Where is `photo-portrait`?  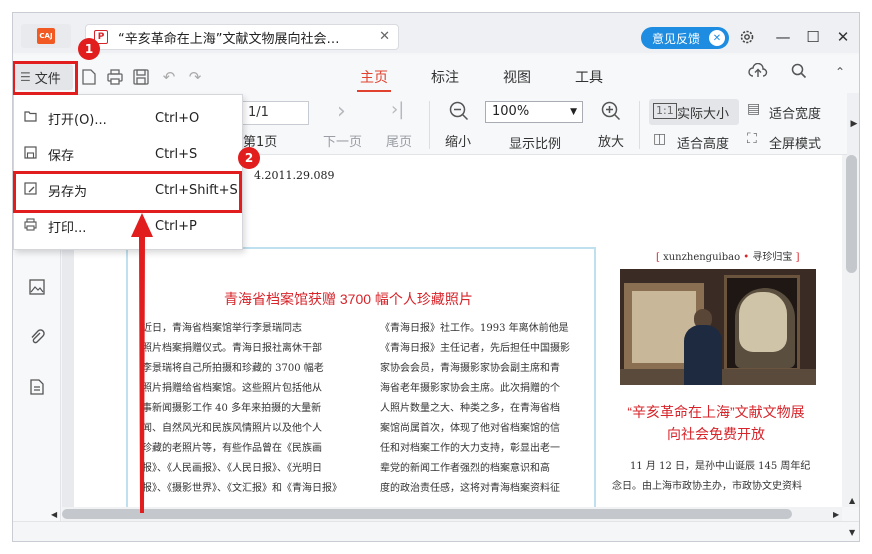 photo-portrait is located at coordinates (762, 323).